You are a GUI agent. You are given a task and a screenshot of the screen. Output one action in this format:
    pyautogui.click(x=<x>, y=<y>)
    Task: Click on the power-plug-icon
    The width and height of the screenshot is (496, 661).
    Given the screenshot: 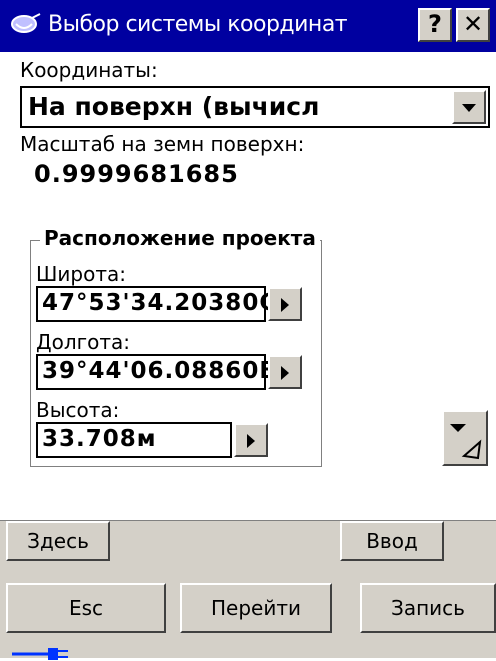 What is the action you would take?
    pyautogui.click(x=40, y=654)
    